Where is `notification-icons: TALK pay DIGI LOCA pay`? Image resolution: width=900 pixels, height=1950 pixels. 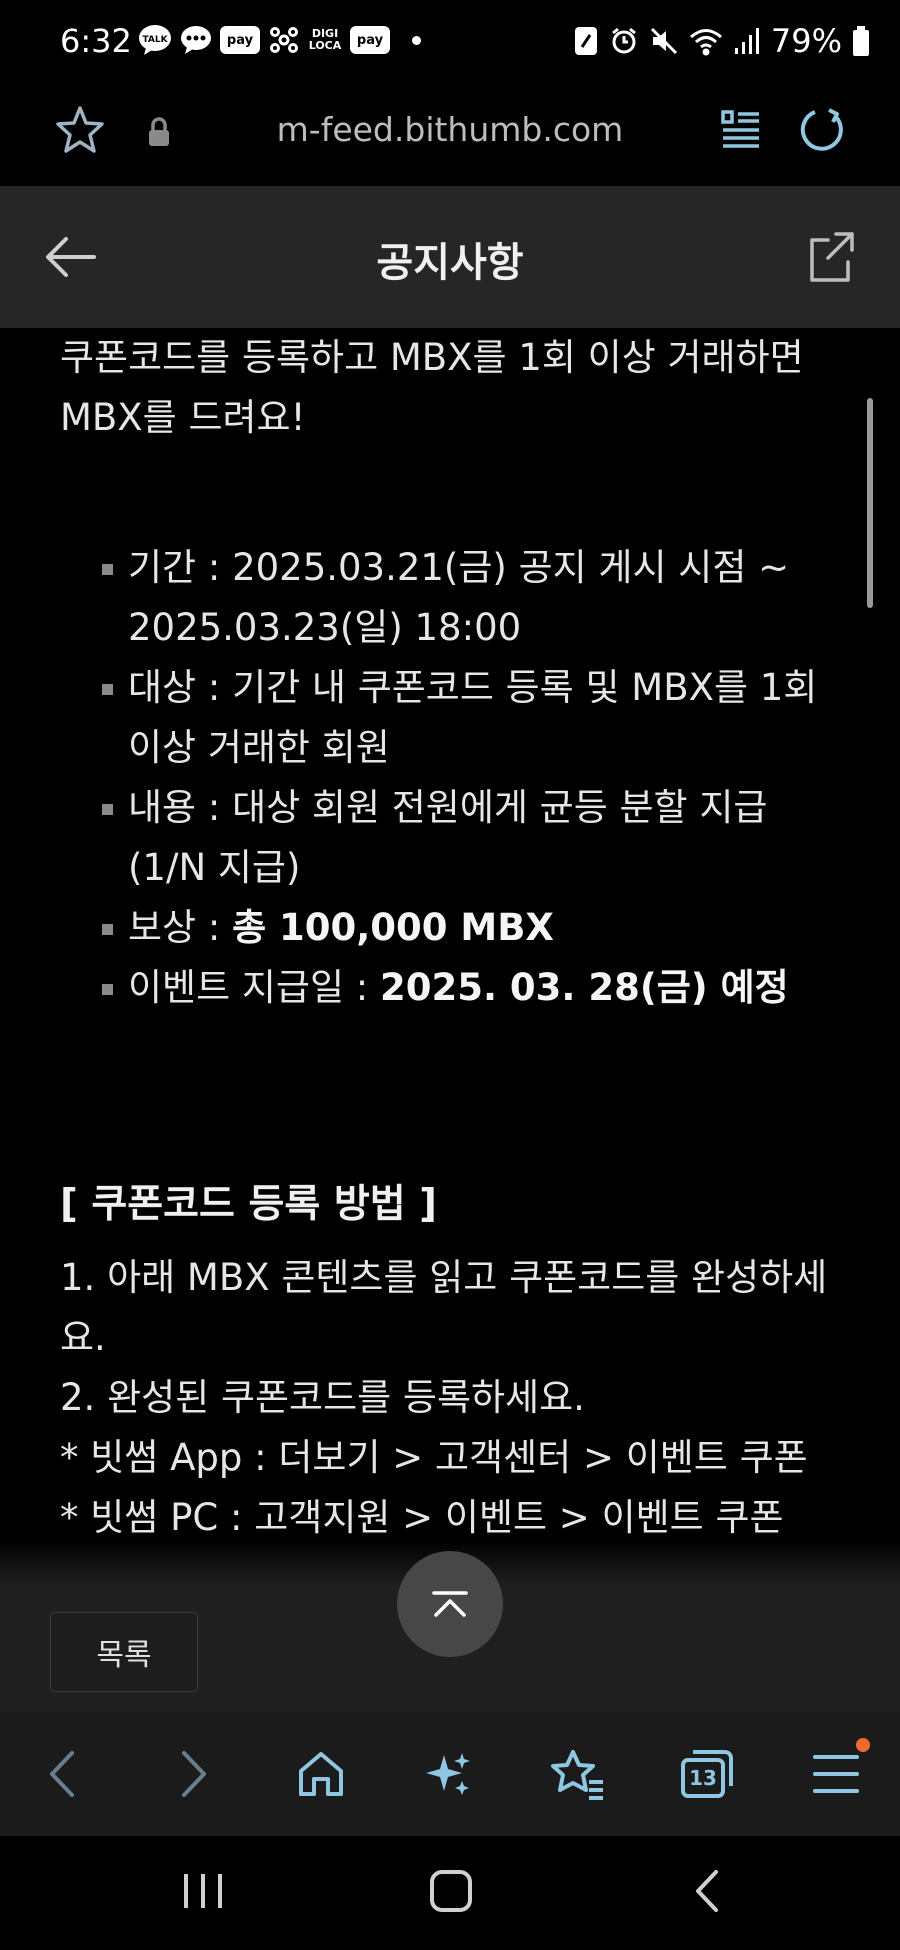 notification-icons: TALK pay DIGI LOCA pay is located at coordinates (279, 40).